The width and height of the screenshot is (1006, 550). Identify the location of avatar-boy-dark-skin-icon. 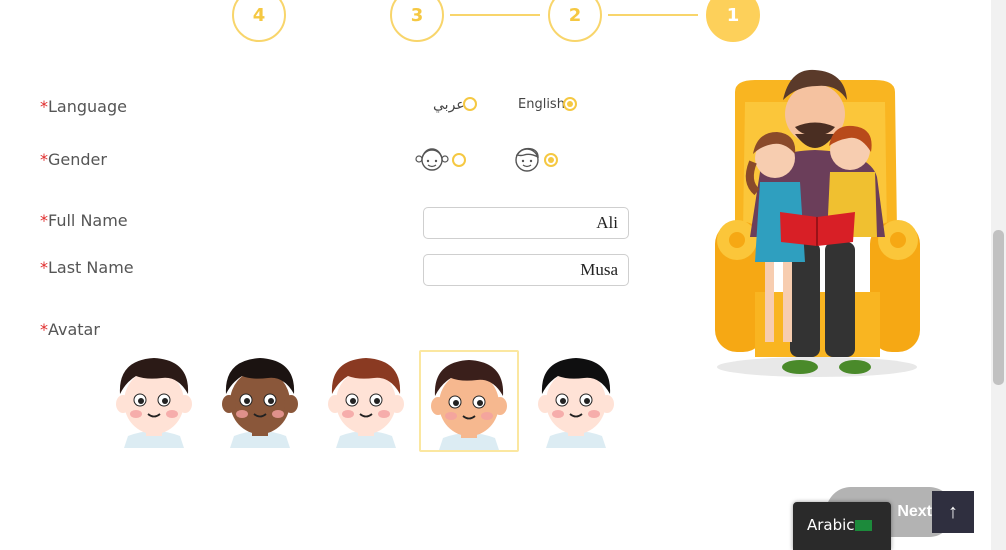
(262, 401).